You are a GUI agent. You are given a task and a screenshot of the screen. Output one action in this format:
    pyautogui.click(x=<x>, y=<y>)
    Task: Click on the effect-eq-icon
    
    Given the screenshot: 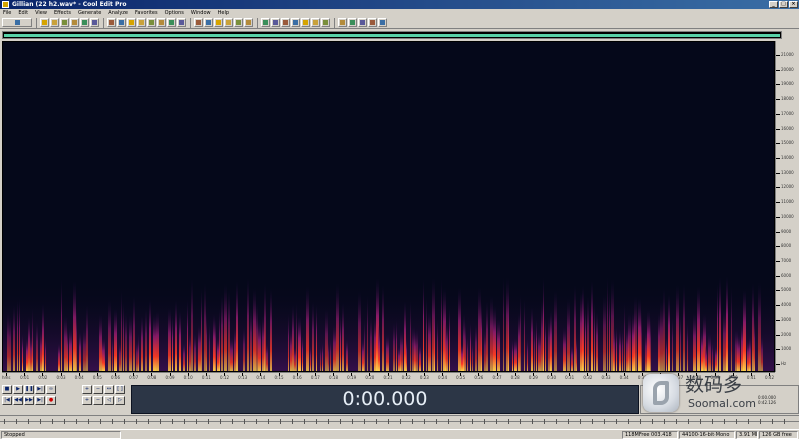 What is the action you would take?
    pyautogui.click(x=352, y=22)
    